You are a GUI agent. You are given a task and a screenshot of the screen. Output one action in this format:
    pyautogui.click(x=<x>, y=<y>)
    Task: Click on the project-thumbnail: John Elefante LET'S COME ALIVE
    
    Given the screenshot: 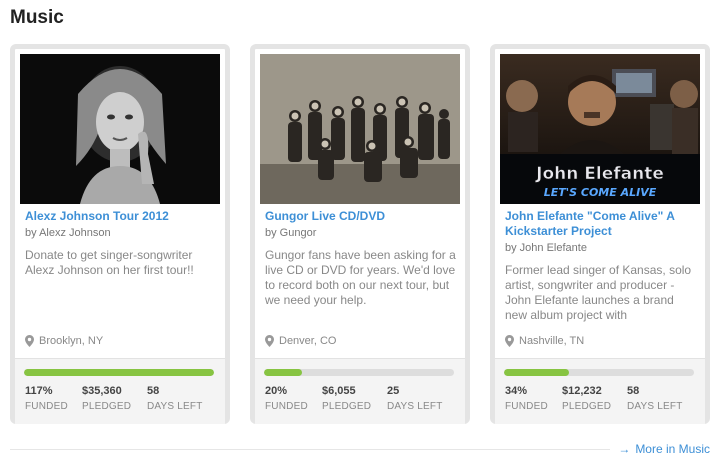 What is the action you would take?
    pyautogui.click(x=600, y=129)
    